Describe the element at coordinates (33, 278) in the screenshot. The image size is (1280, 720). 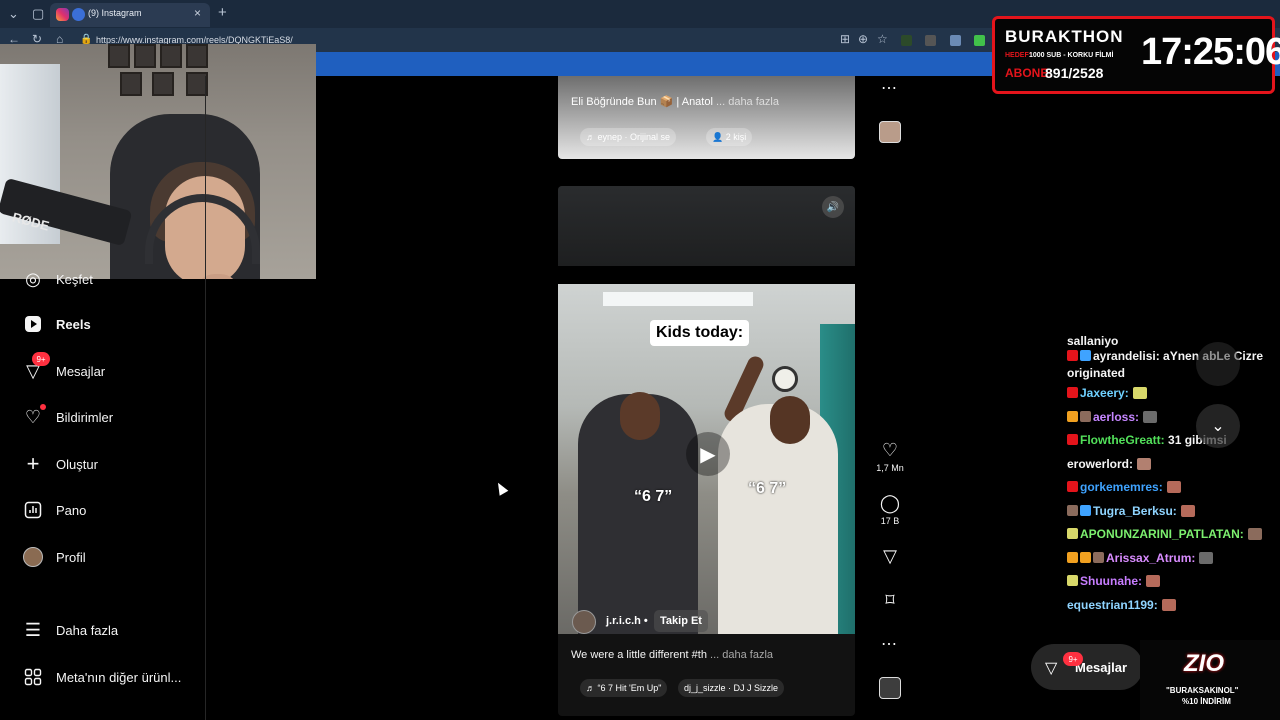
I see `compass-icon: ◎` at that location.